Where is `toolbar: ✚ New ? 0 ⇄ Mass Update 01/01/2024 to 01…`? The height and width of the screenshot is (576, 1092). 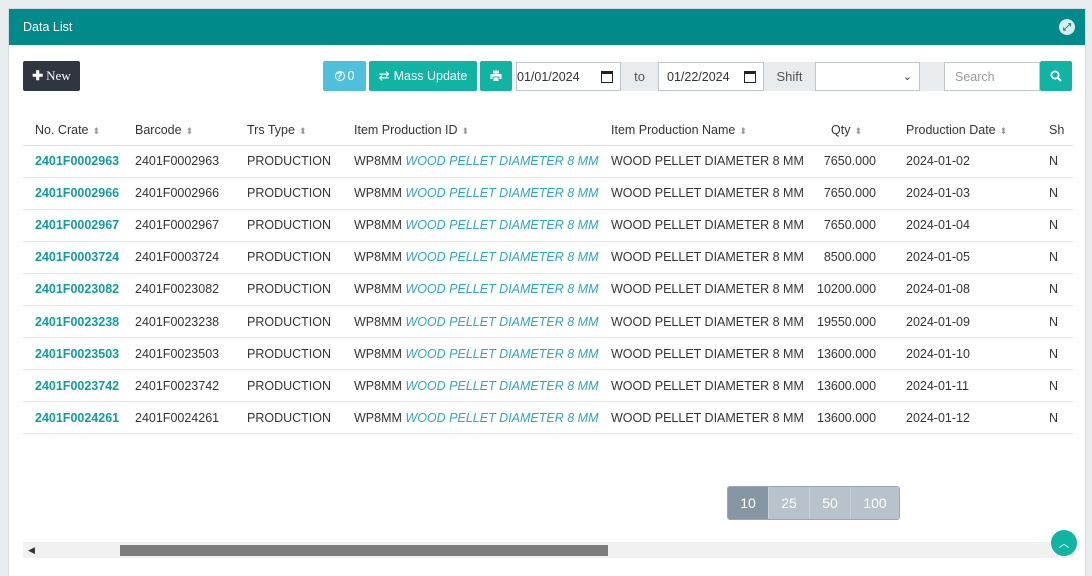
toolbar: ✚ New ? 0 ⇄ Mass Update 01/01/2024 to 01… is located at coordinates (547, 76).